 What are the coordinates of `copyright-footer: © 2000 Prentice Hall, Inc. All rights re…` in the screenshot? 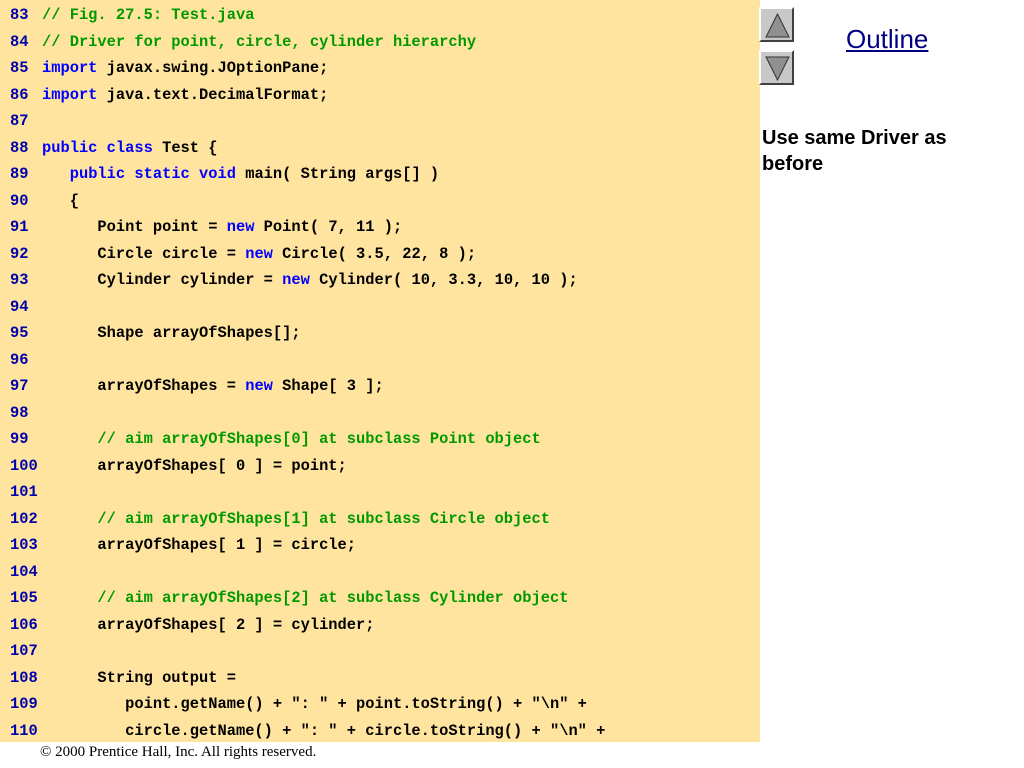 It's located at (178, 752).